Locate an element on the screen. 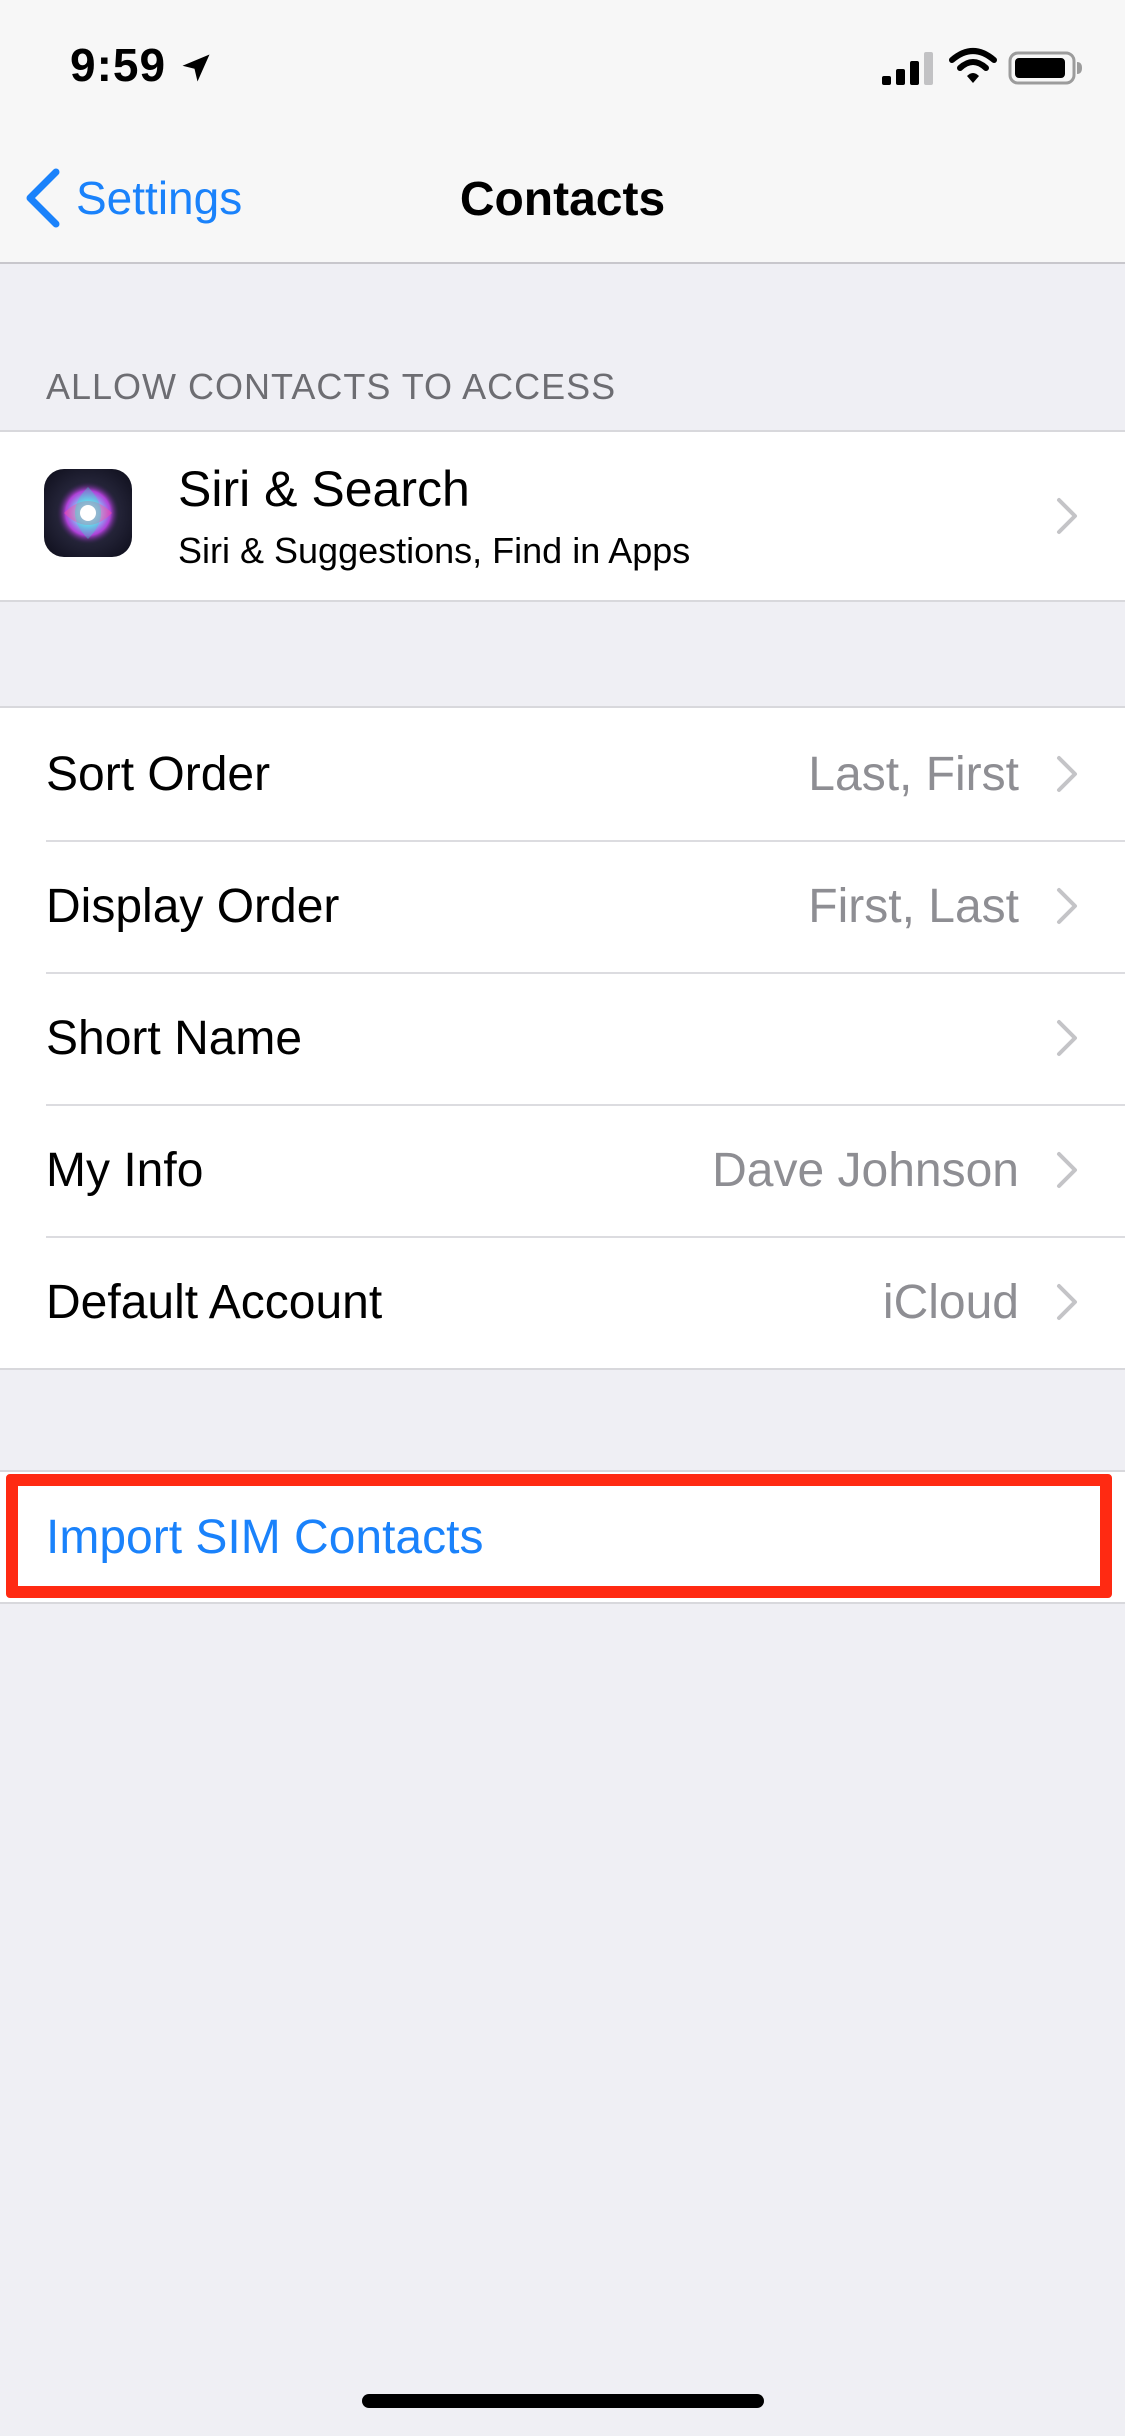  page-title: Contacts is located at coordinates (562, 199).